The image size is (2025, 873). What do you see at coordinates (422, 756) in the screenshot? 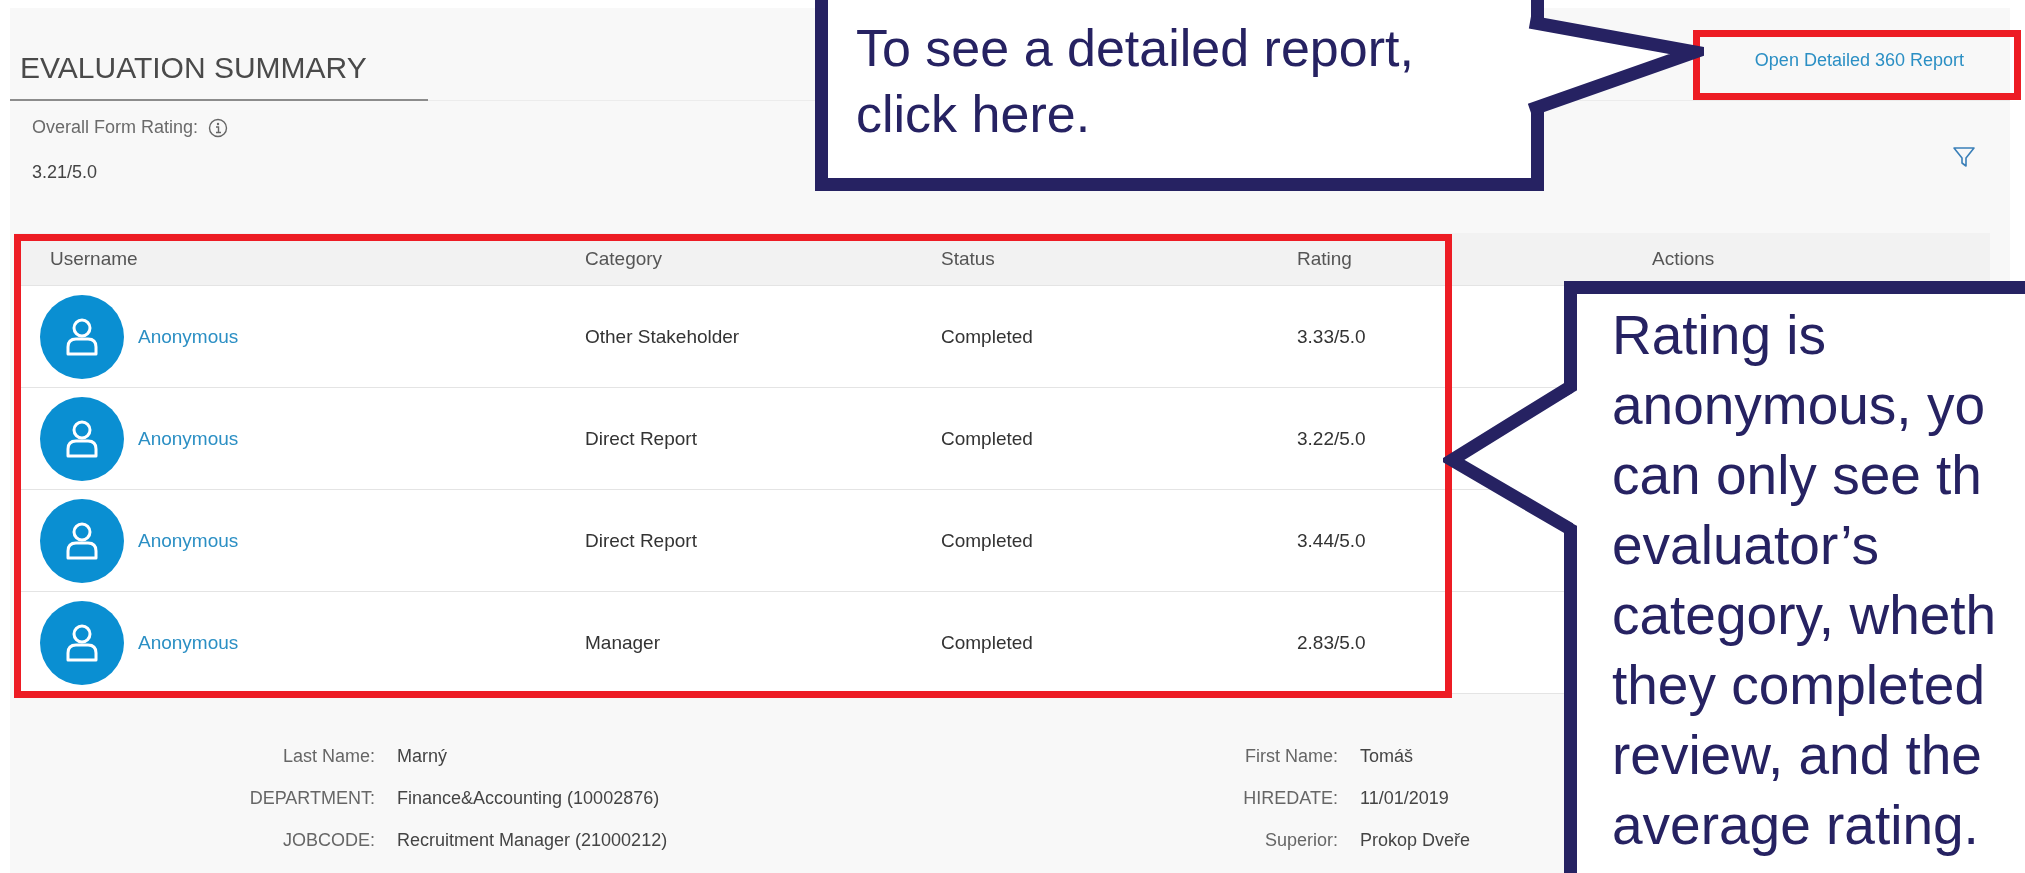
I see `field-value: Marný` at bounding box center [422, 756].